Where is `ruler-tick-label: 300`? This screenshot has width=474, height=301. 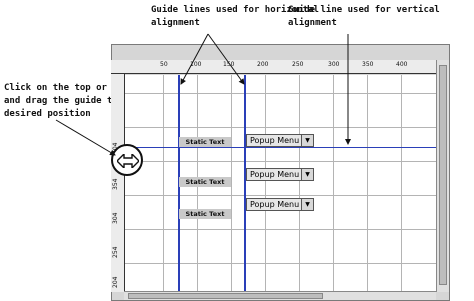 ruler-tick-label: 300 is located at coordinates (334, 64).